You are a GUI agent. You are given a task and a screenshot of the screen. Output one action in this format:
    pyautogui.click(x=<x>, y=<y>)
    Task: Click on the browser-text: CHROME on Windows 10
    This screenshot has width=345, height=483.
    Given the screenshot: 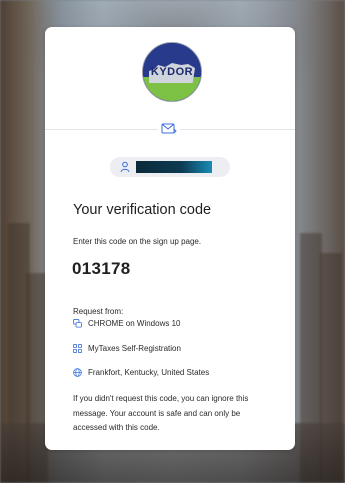 What is the action you would take?
    pyautogui.click(x=134, y=323)
    